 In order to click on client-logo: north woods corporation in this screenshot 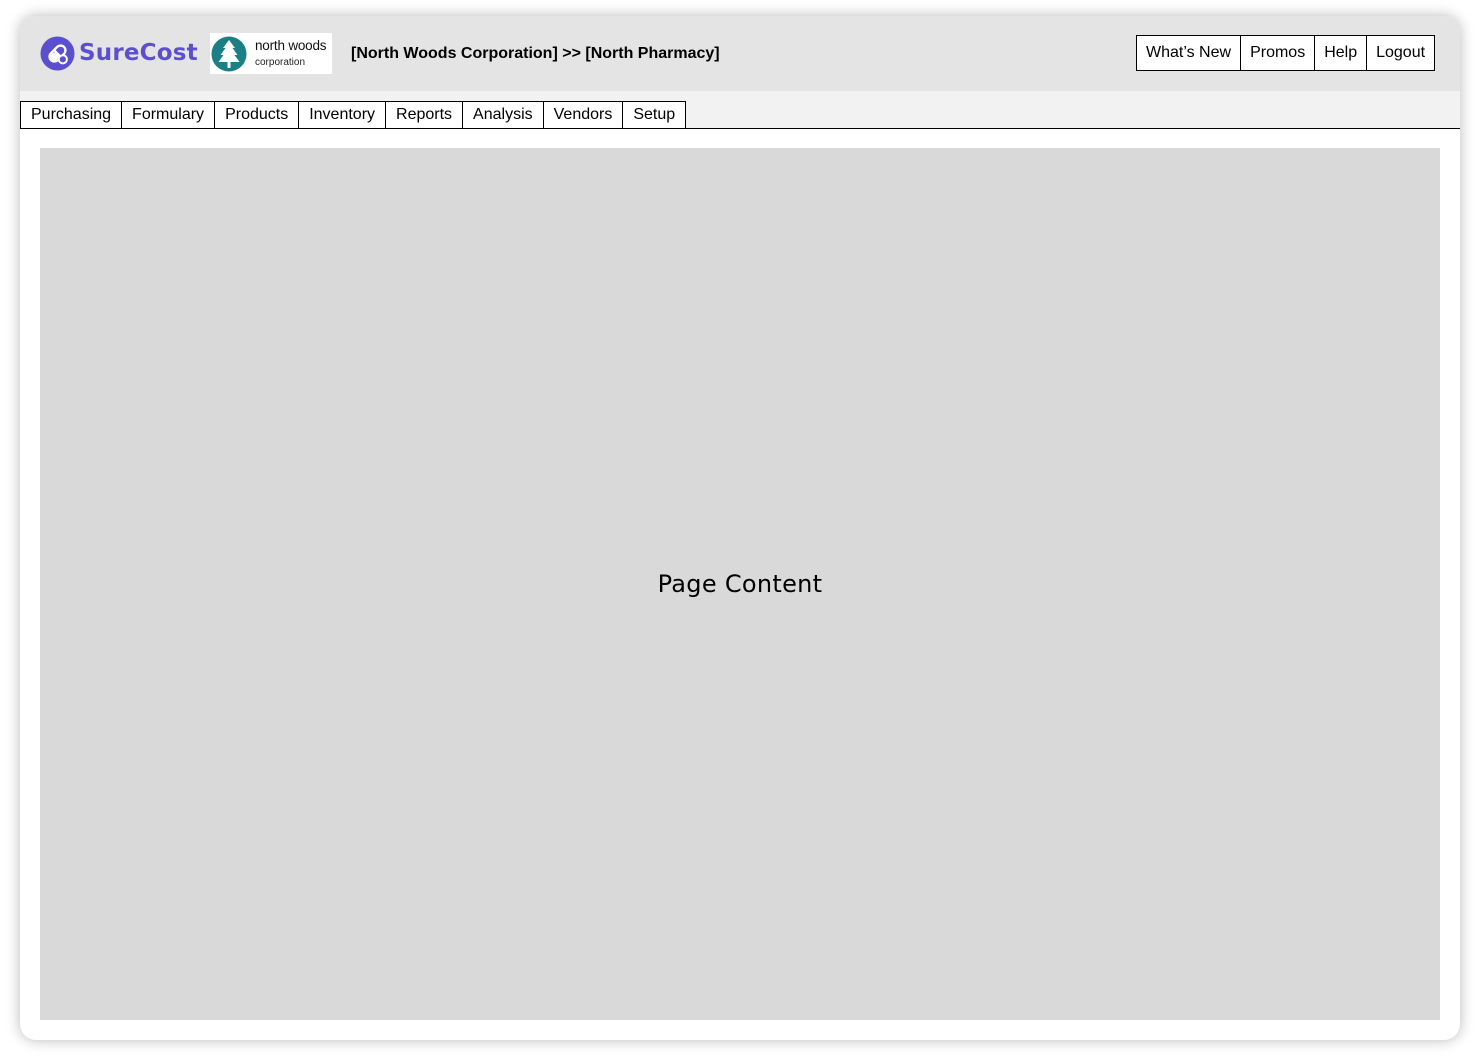, I will do `click(271, 53)`.